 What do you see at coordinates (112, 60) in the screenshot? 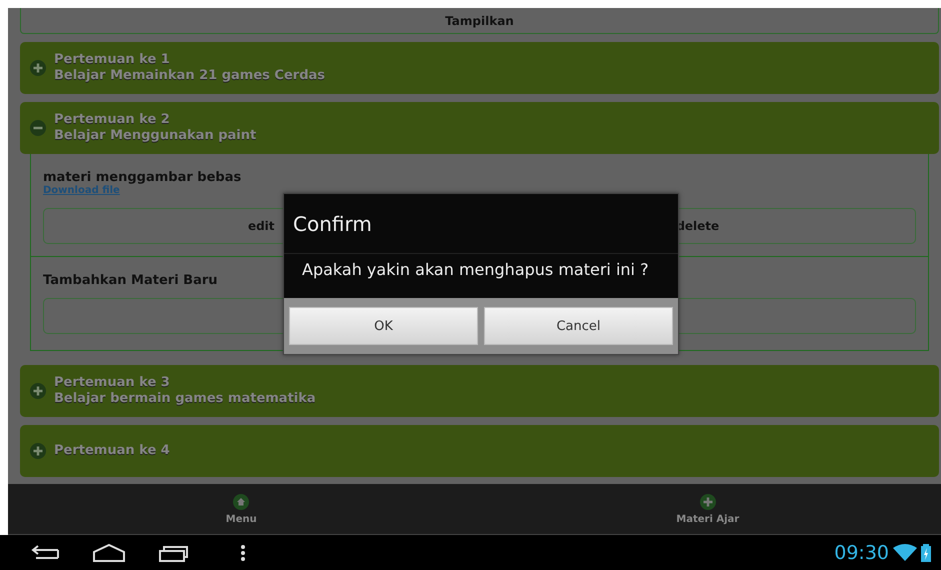
I see `meeting-title: Pertemuan ke 1` at bounding box center [112, 60].